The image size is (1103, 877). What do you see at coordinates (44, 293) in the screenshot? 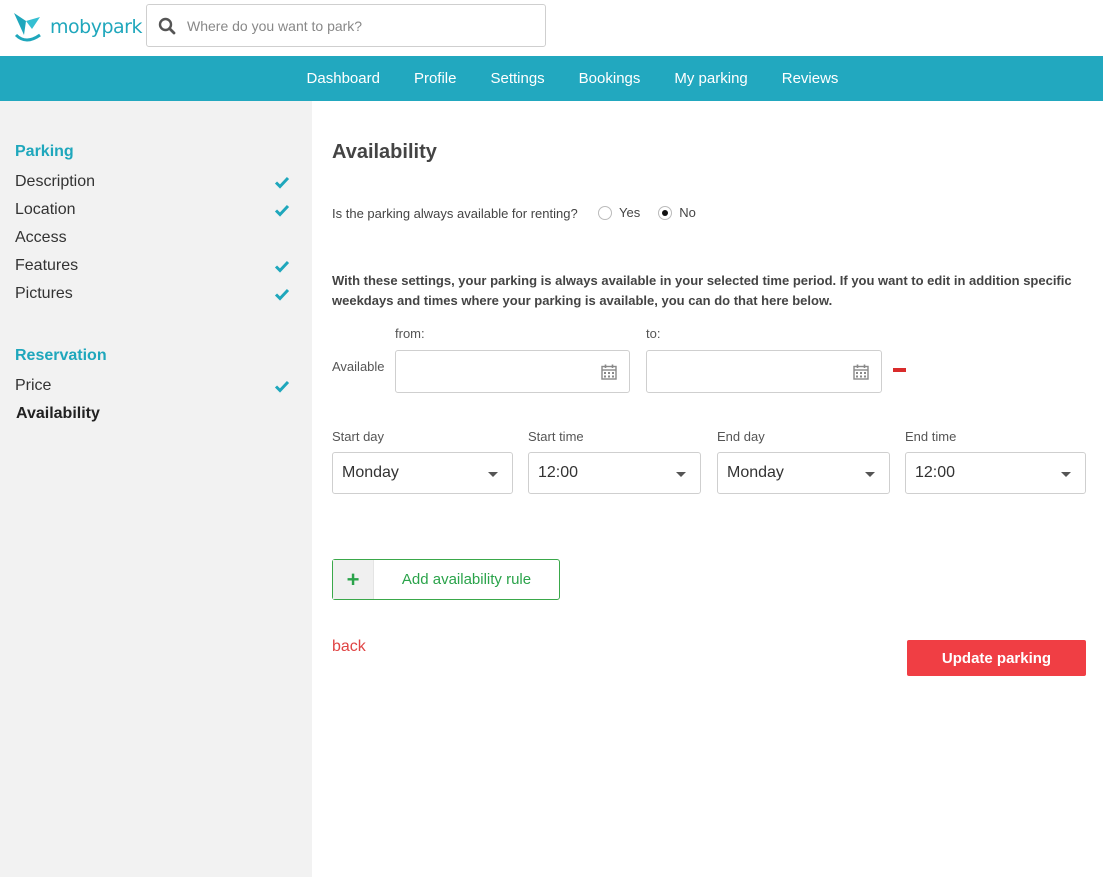
I see `sidebar-item-label: Pictures` at bounding box center [44, 293].